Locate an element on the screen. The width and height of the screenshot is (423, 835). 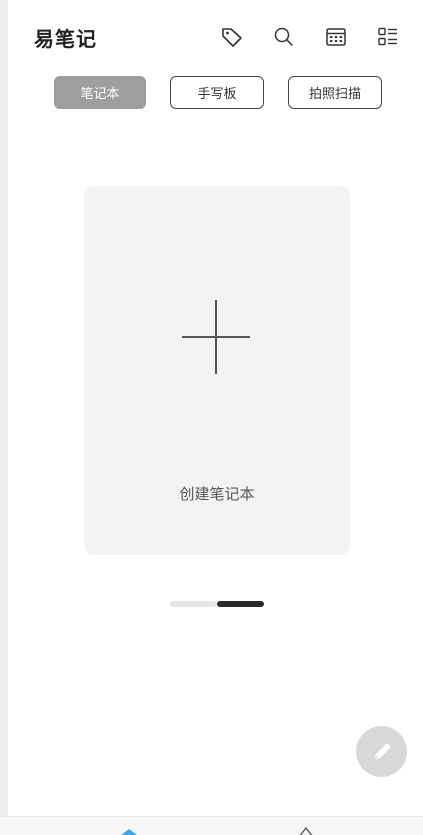
app-title: 易笔记 is located at coordinates (65, 38).